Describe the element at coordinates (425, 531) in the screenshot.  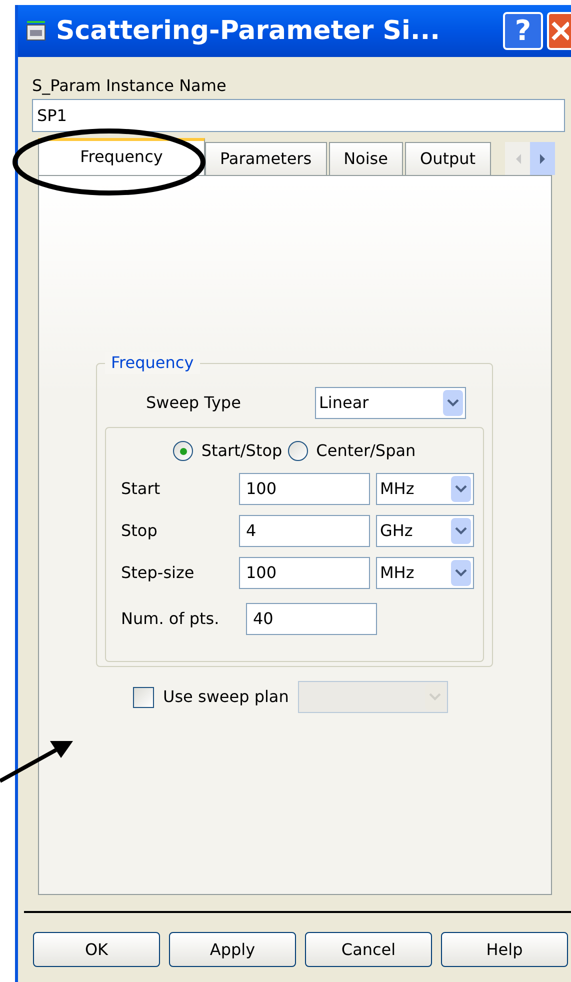
I see `dropdown: GHz` at that location.